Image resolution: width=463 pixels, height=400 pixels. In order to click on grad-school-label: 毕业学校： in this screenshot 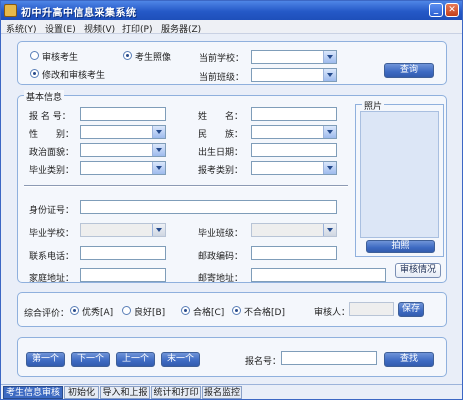, I will do `click(52, 234)`.